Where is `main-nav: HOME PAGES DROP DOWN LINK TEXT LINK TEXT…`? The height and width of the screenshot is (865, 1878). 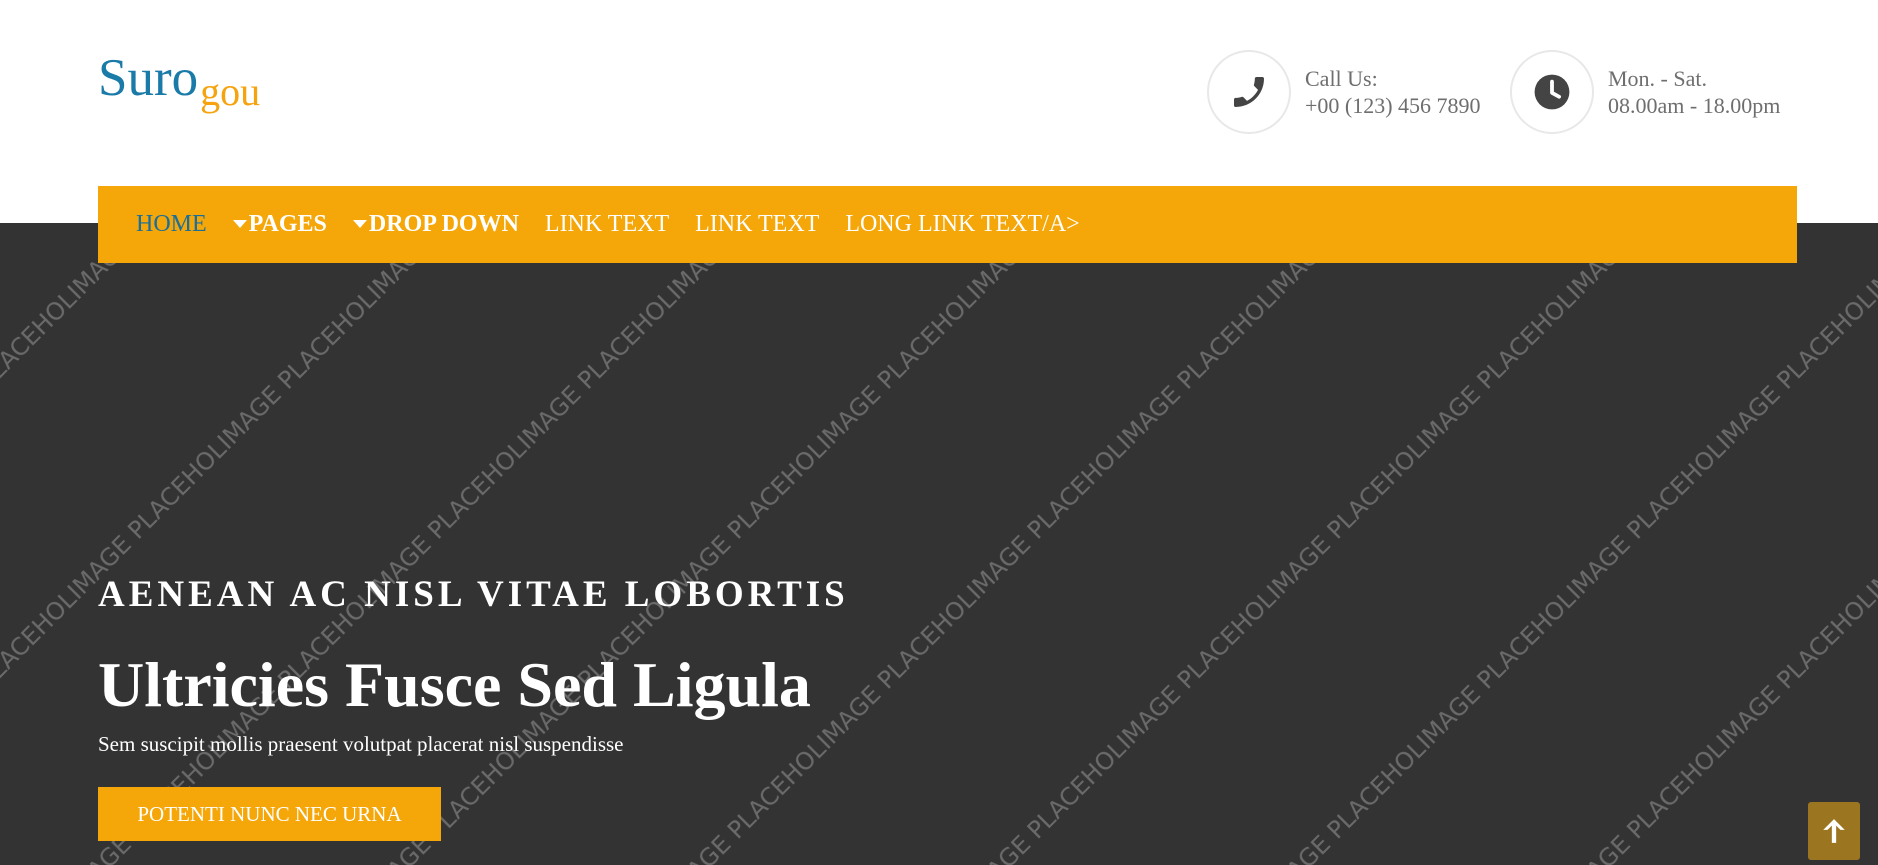 main-nav: HOME PAGES DROP DOWN LINK TEXT LINK TEXT… is located at coordinates (947, 224).